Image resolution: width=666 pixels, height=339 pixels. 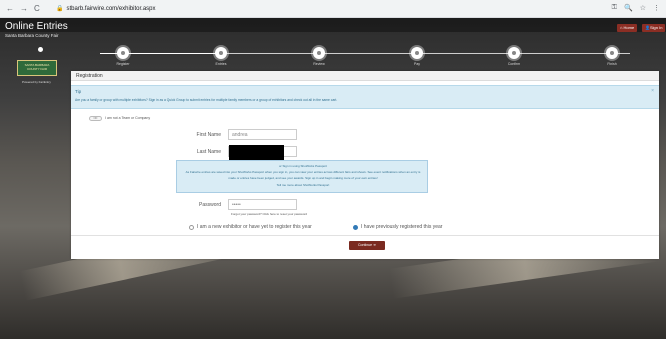 What do you see at coordinates (36, 26) in the screenshot?
I see `site-title: Online Entries` at bounding box center [36, 26].